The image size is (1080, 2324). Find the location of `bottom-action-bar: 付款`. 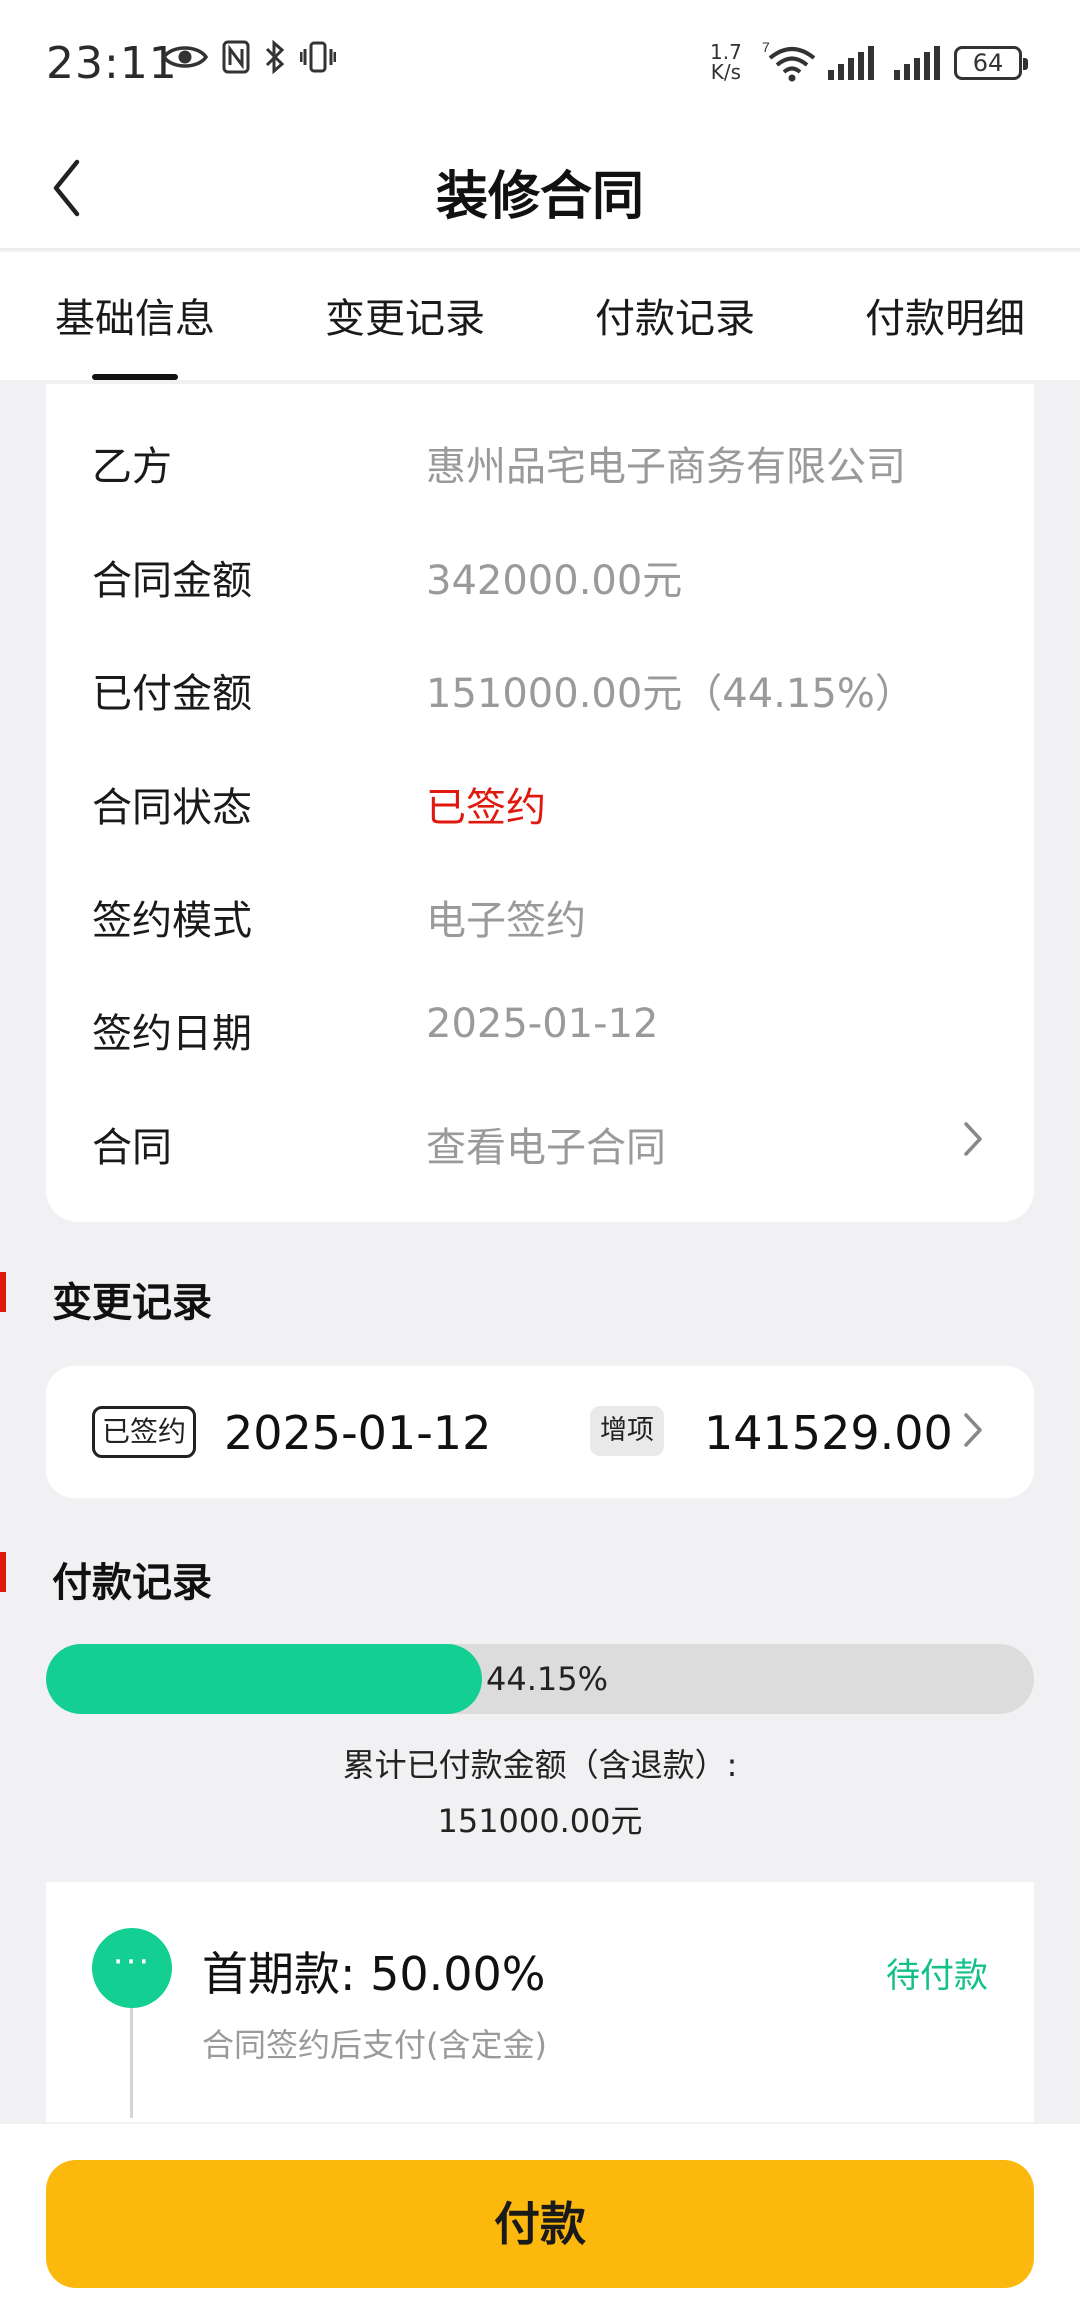

bottom-action-bar: 付款 is located at coordinates (540, 2224).